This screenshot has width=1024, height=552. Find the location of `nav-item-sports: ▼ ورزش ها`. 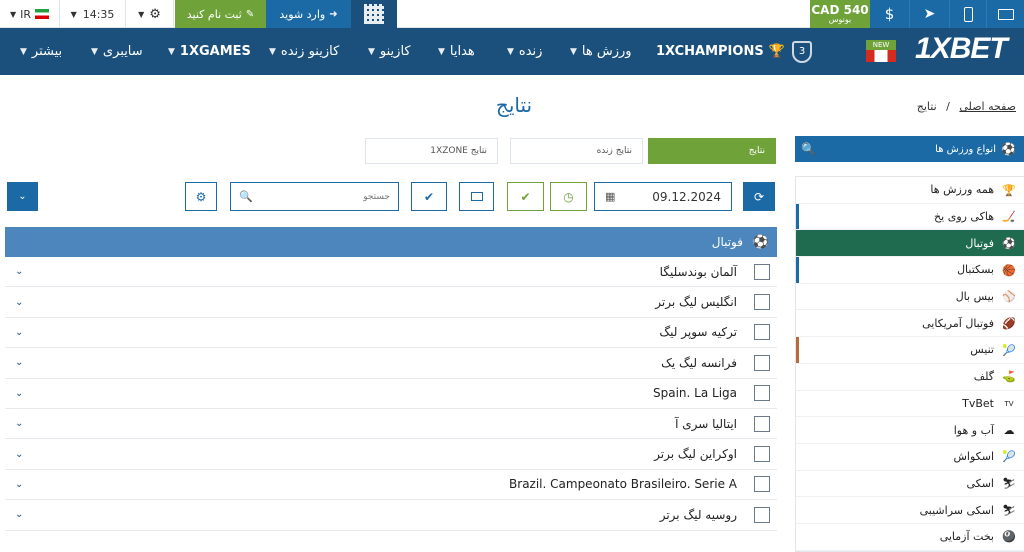

nav-item-sports: ▼ ورزش ها is located at coordinates (601, 51).